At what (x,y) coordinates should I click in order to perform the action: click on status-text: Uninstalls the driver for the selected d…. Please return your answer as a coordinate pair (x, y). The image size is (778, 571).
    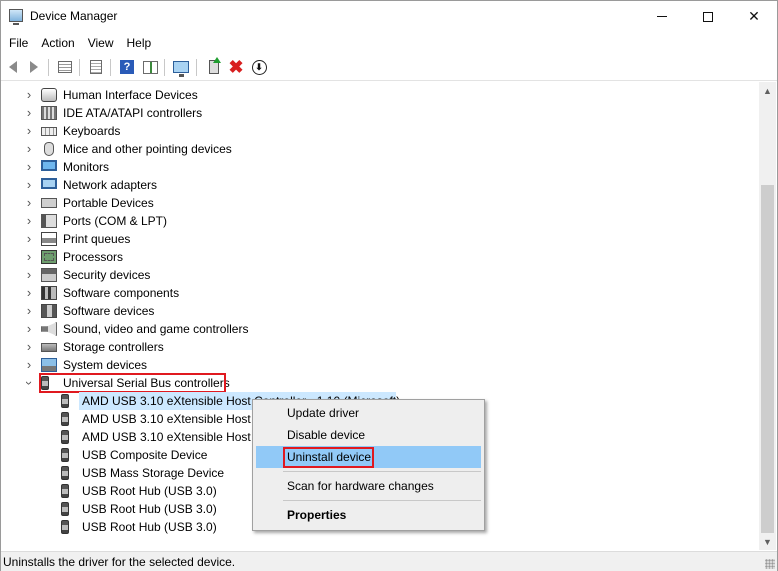
    Looking at the image, I should click on (119, 562).